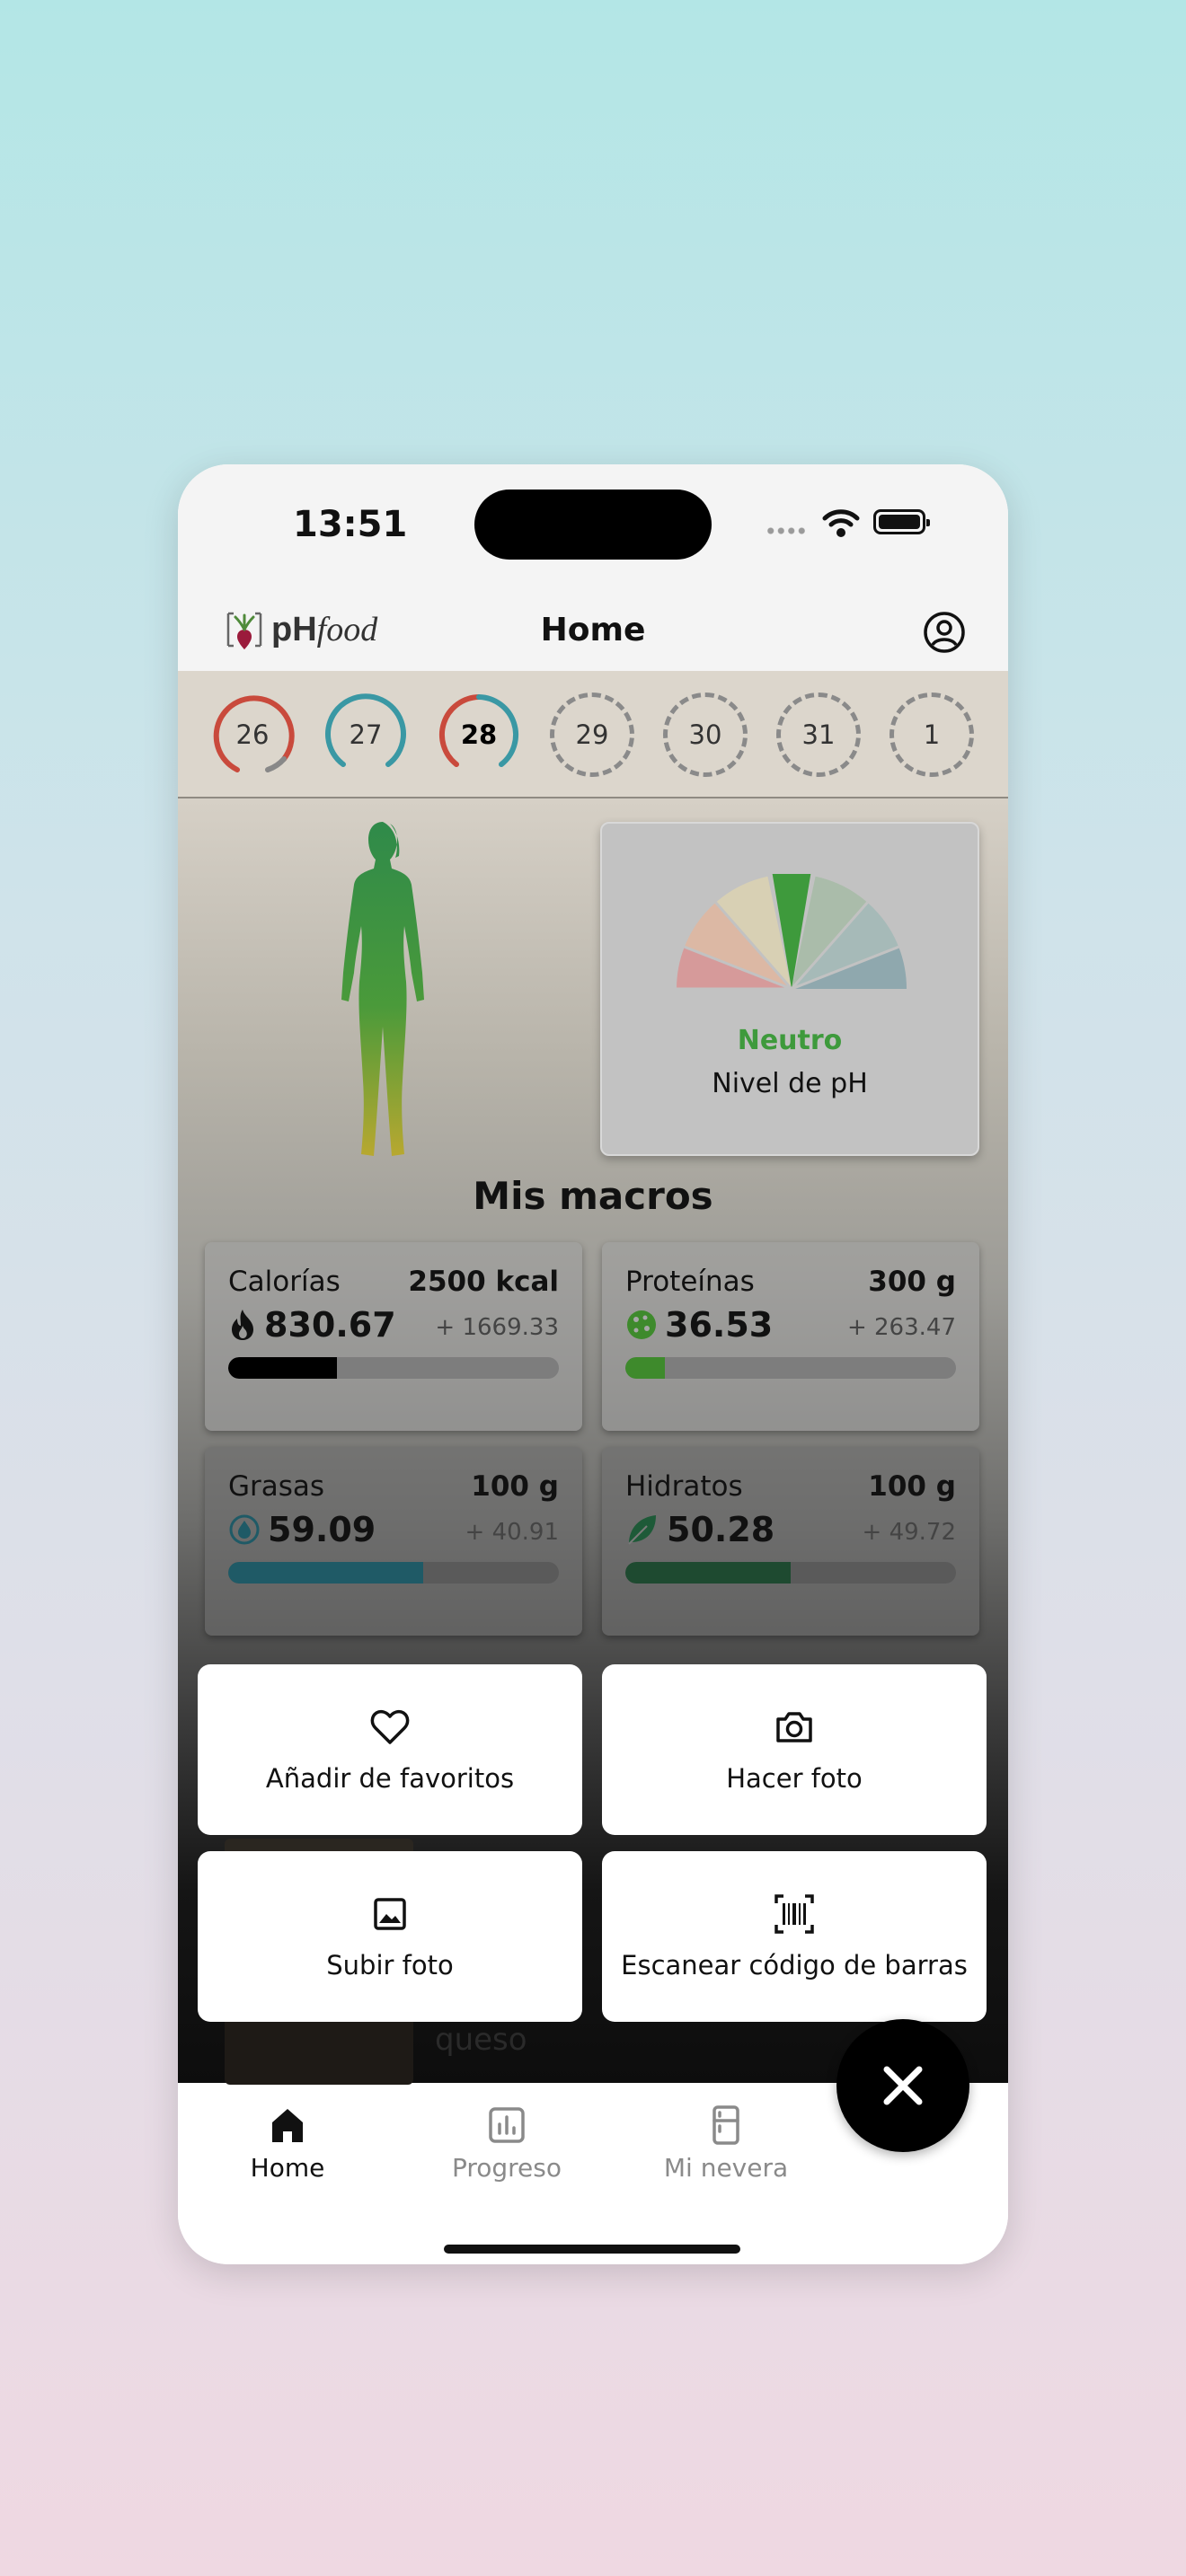 The image size is (1186, 2576). Describe the element at coordinates (909, 1532) in the screenshot. I see `macro-remaining: + 49.72` at that location.